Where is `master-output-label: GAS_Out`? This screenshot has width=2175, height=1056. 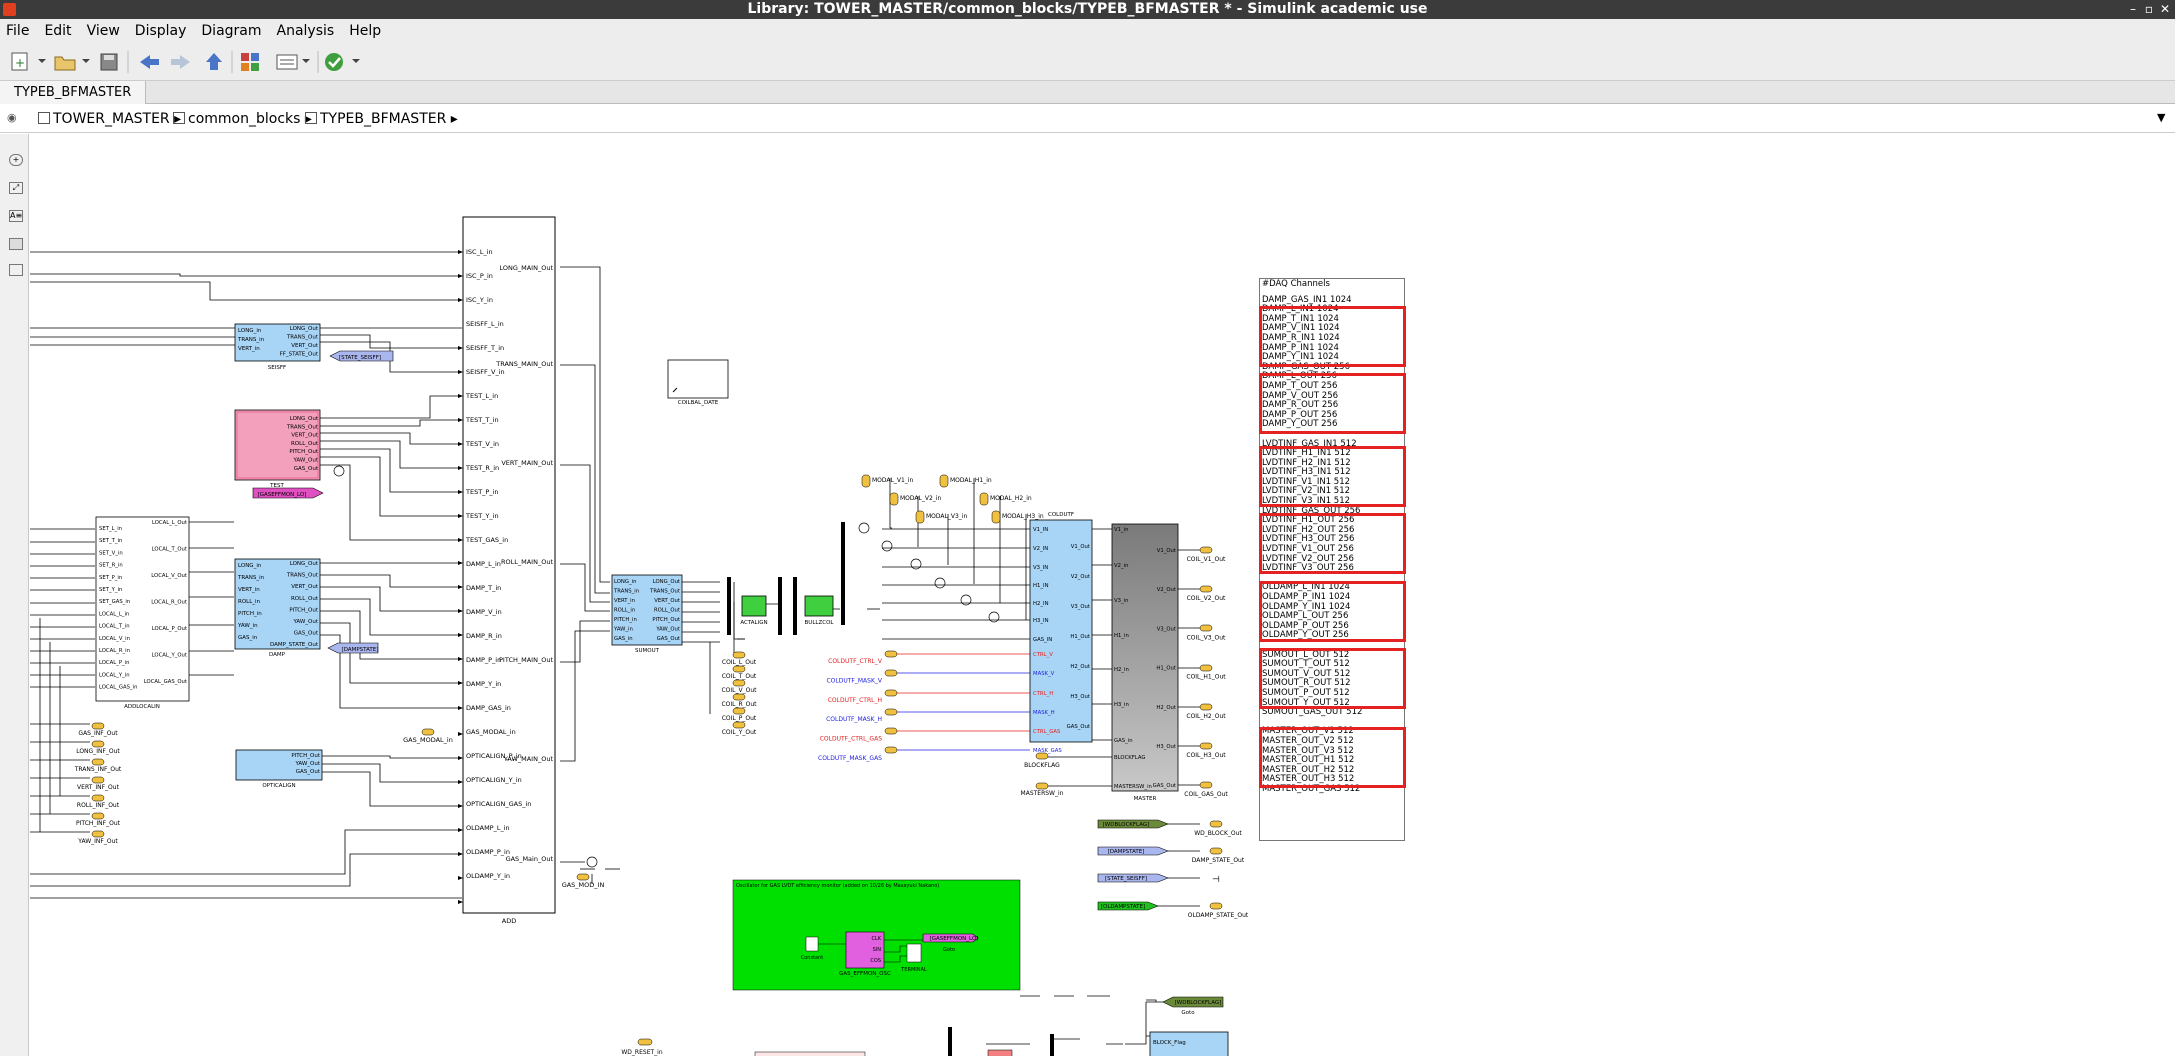
master-output-label: GAS_Out is located at coordinates (1164, 786).